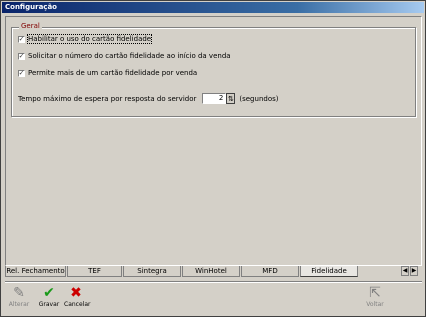 Image resolution: width=426 pixels, height=317 pixels. What do you see at coordinates (414, 271) in the screenshot?
I see `tab-scroll-right-icon: ▶` at bounding box center [414, 271].